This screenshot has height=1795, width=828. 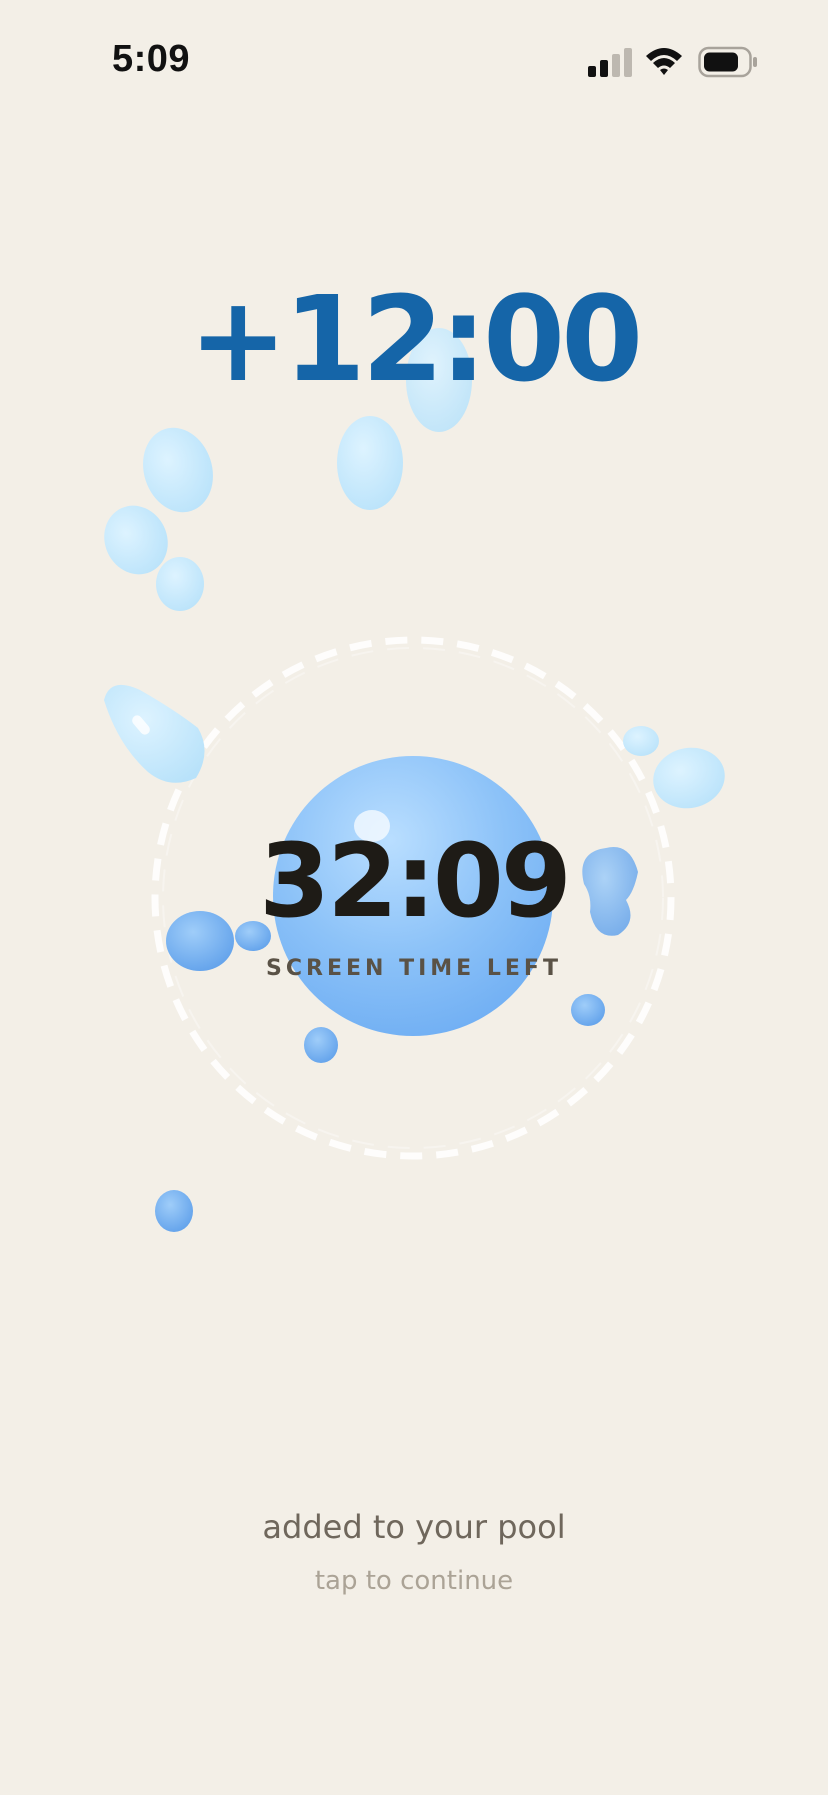 I want to click on added-message: added to your pool, so click(x=414, y=1527).